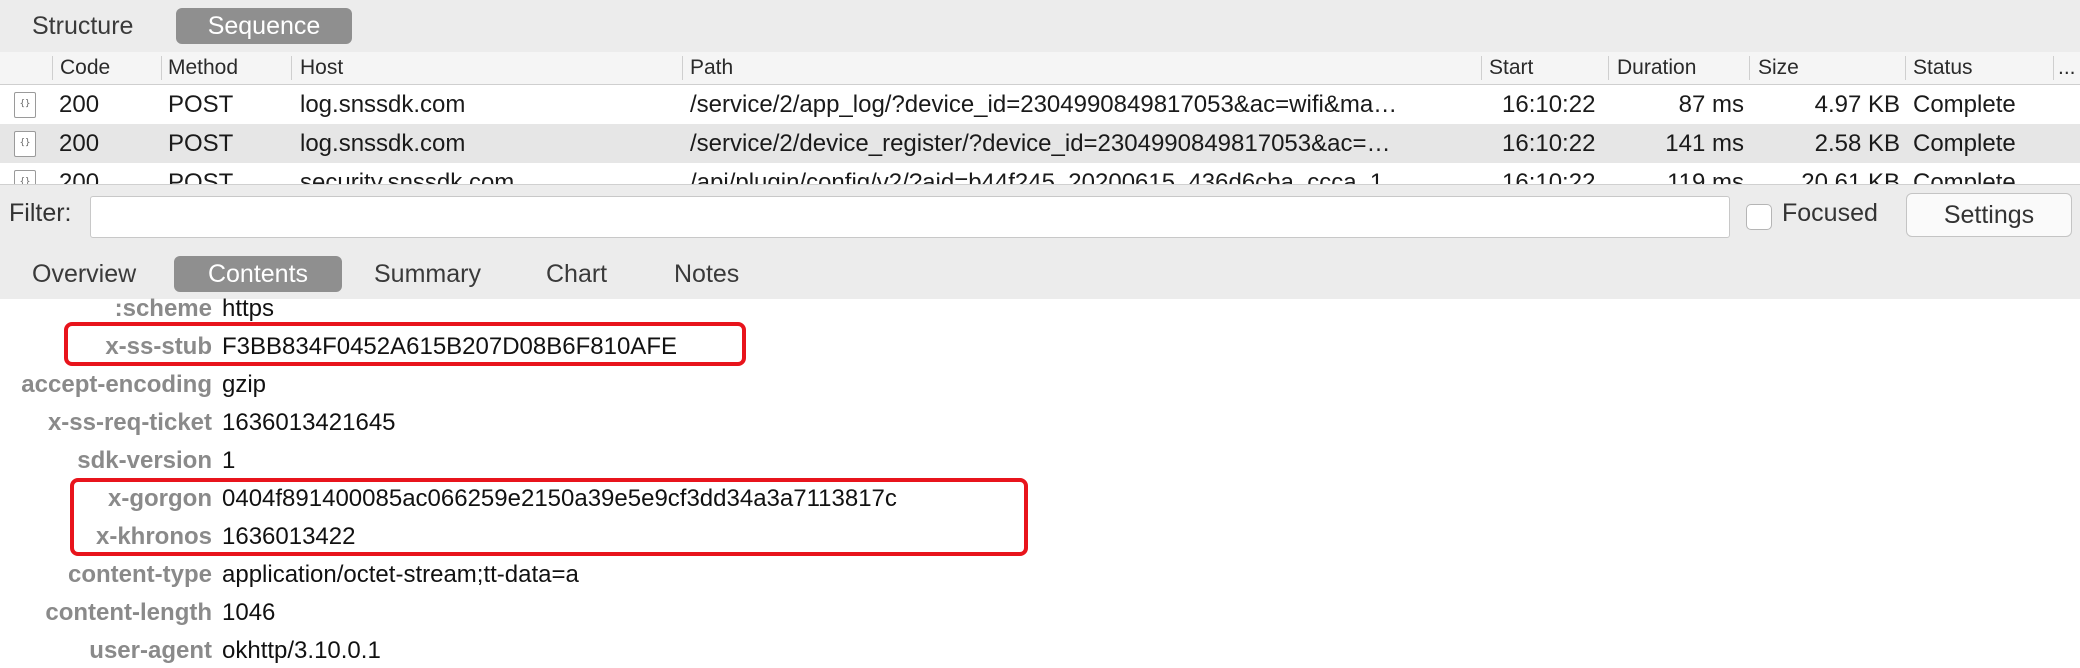  I want to click on column-header-status: Status, so click(1943, 68).